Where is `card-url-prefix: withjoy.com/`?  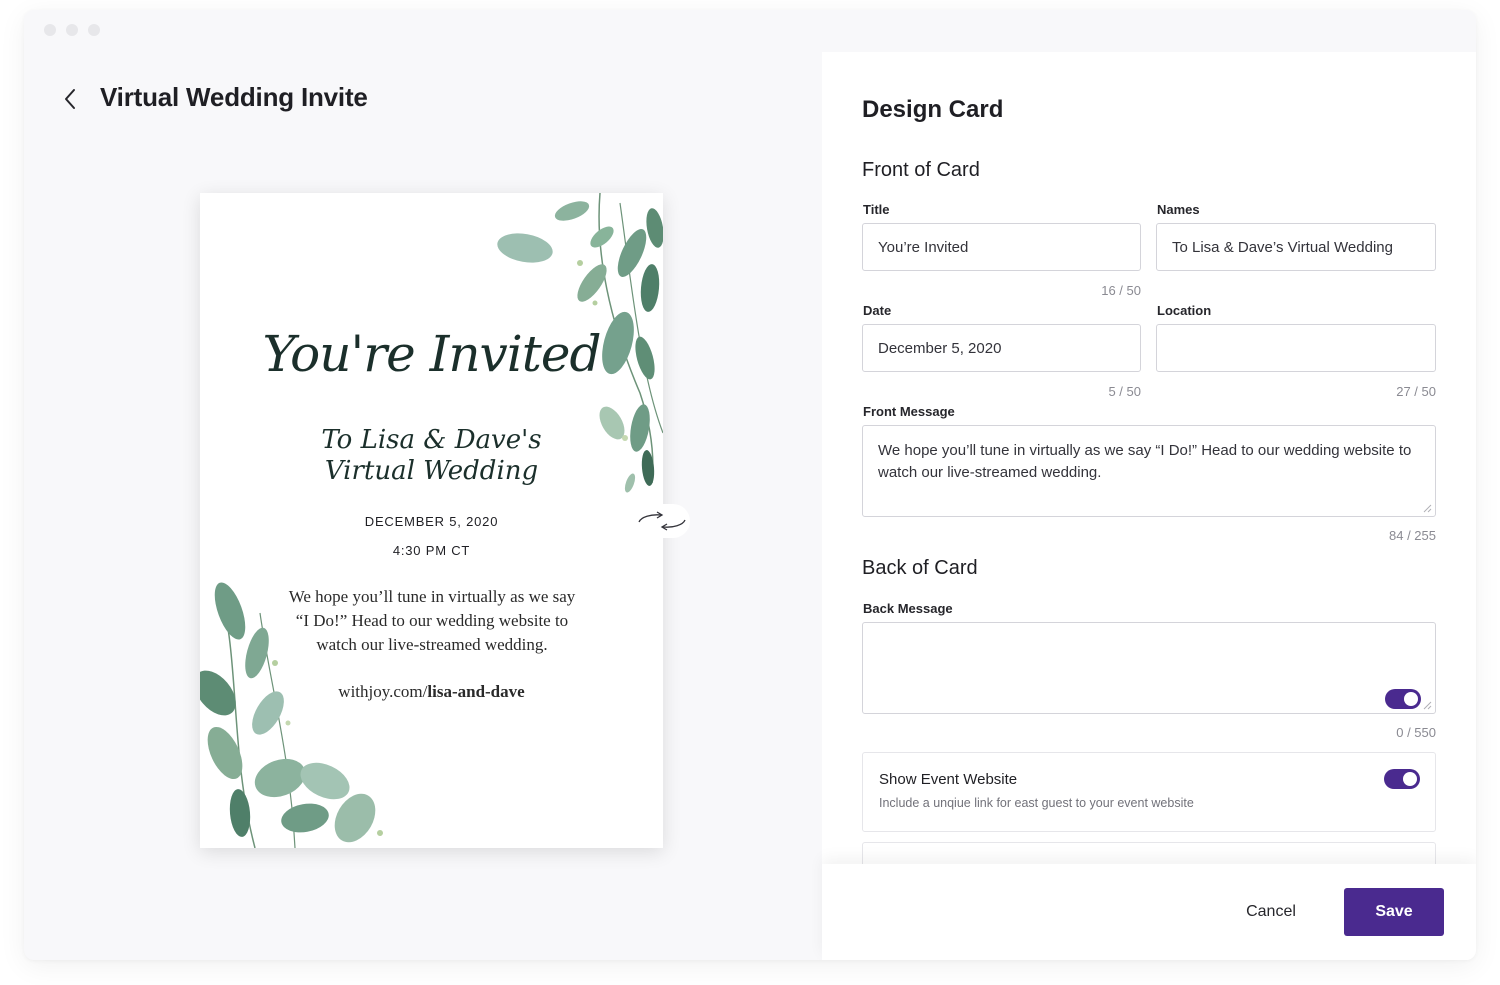
card-url-prefix: withjoy.com/ is located at coordinates (383, 691).